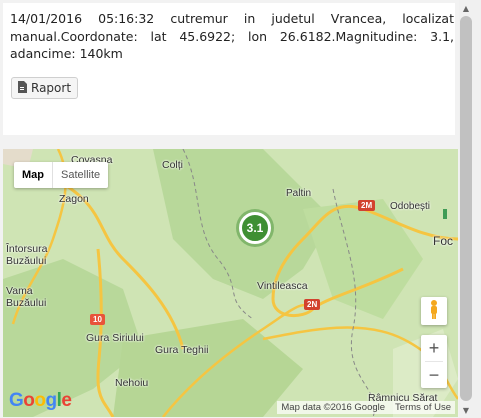 Image resolution: width=481 pixels, height=418 pixels. I want to click on place-label: Odobești, so click(410, 206).